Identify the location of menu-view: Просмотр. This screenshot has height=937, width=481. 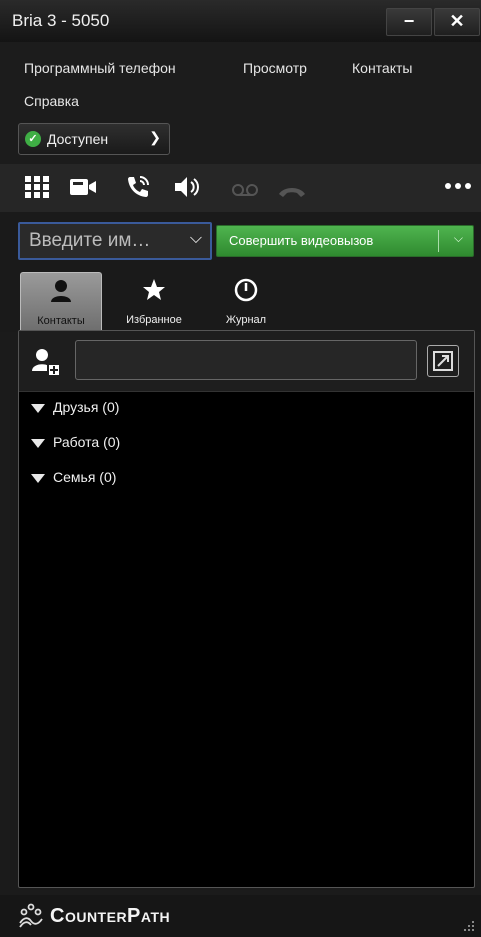
(275, 68).